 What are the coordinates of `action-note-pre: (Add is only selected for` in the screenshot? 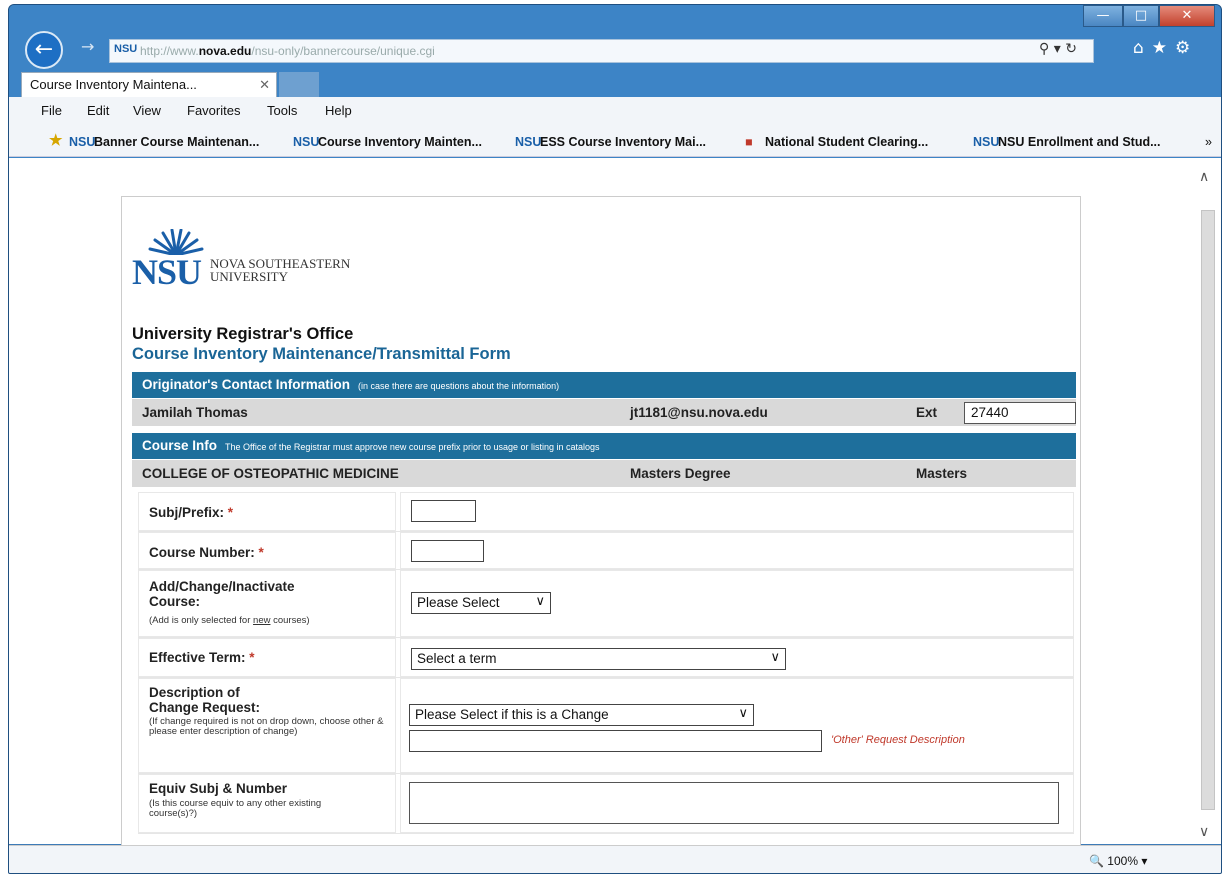 It's located at (201, 620).